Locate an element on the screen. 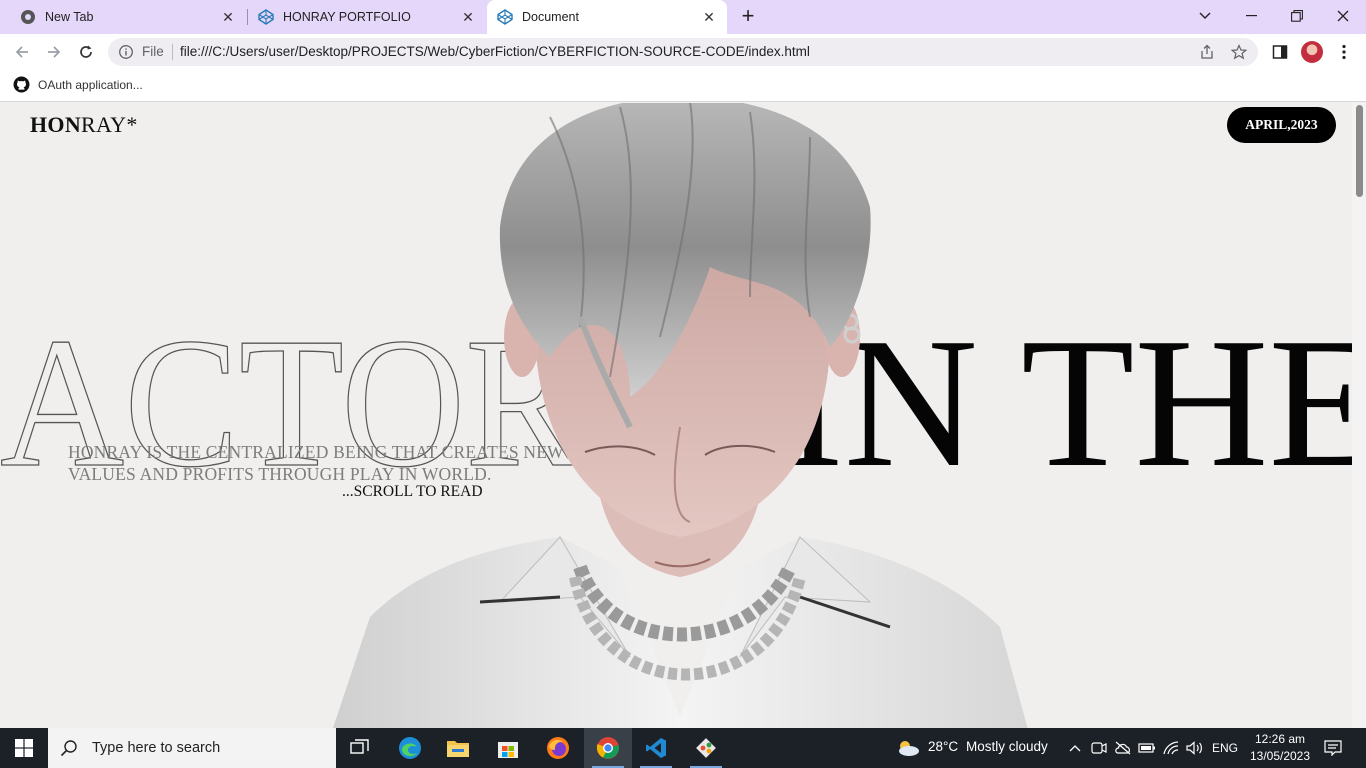 The height and width of the screenshot is (768, 1366). weather-cloud-icon is located at coordinates (908, 748).